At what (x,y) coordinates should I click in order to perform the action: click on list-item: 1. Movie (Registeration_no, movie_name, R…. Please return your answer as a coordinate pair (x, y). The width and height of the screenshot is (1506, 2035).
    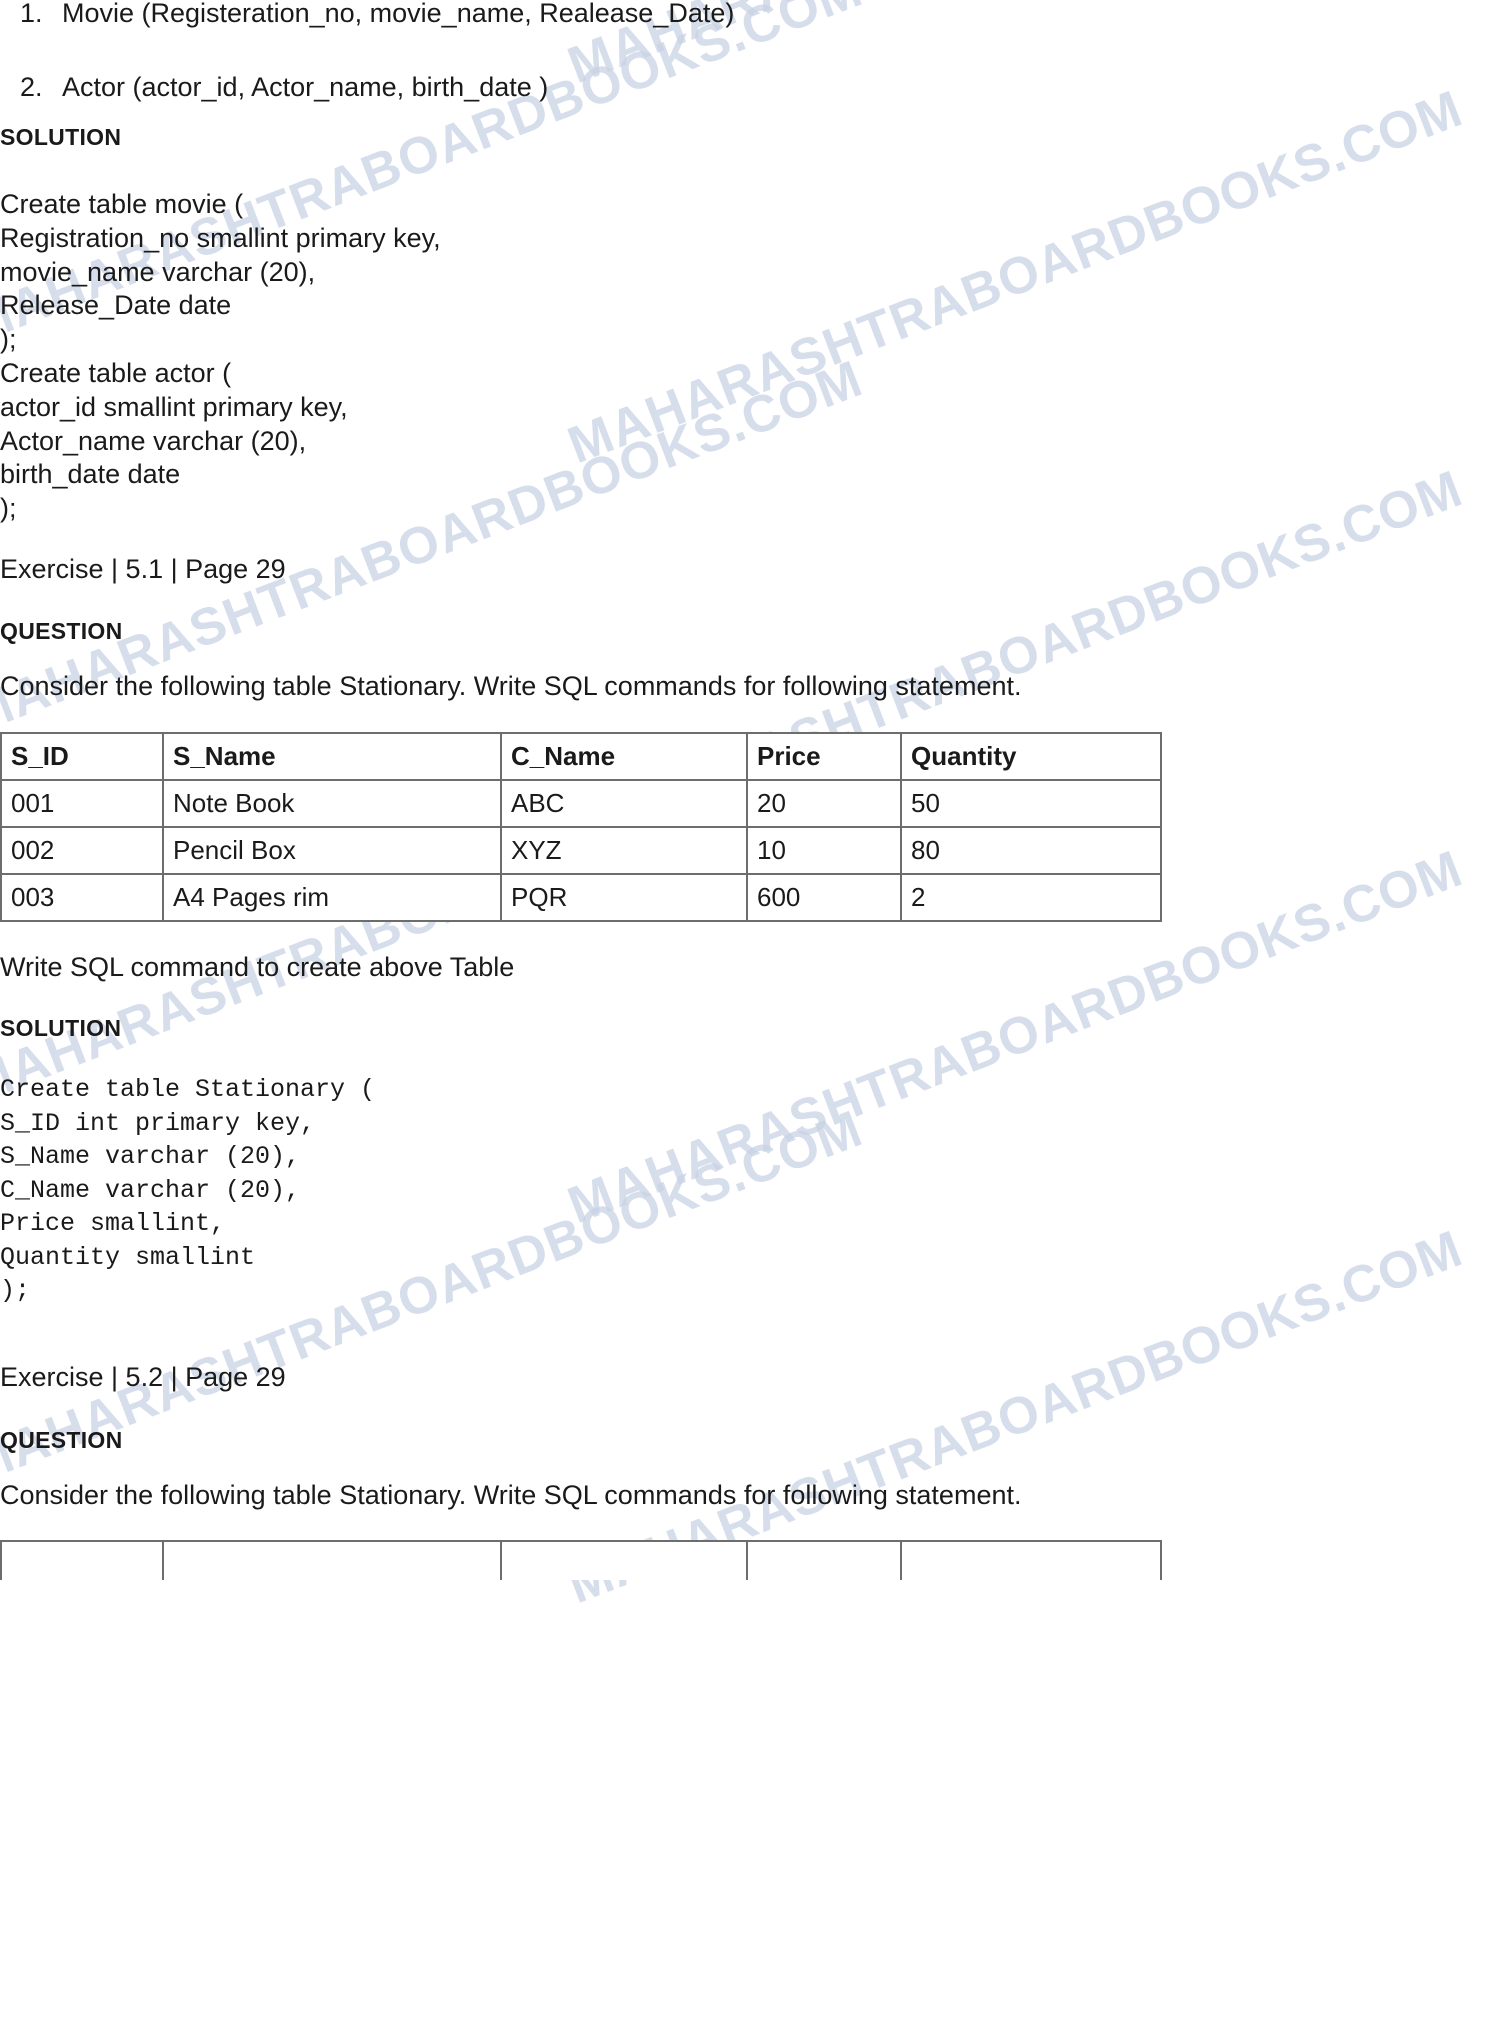
    Looking at the image, I should click on (590, 14).